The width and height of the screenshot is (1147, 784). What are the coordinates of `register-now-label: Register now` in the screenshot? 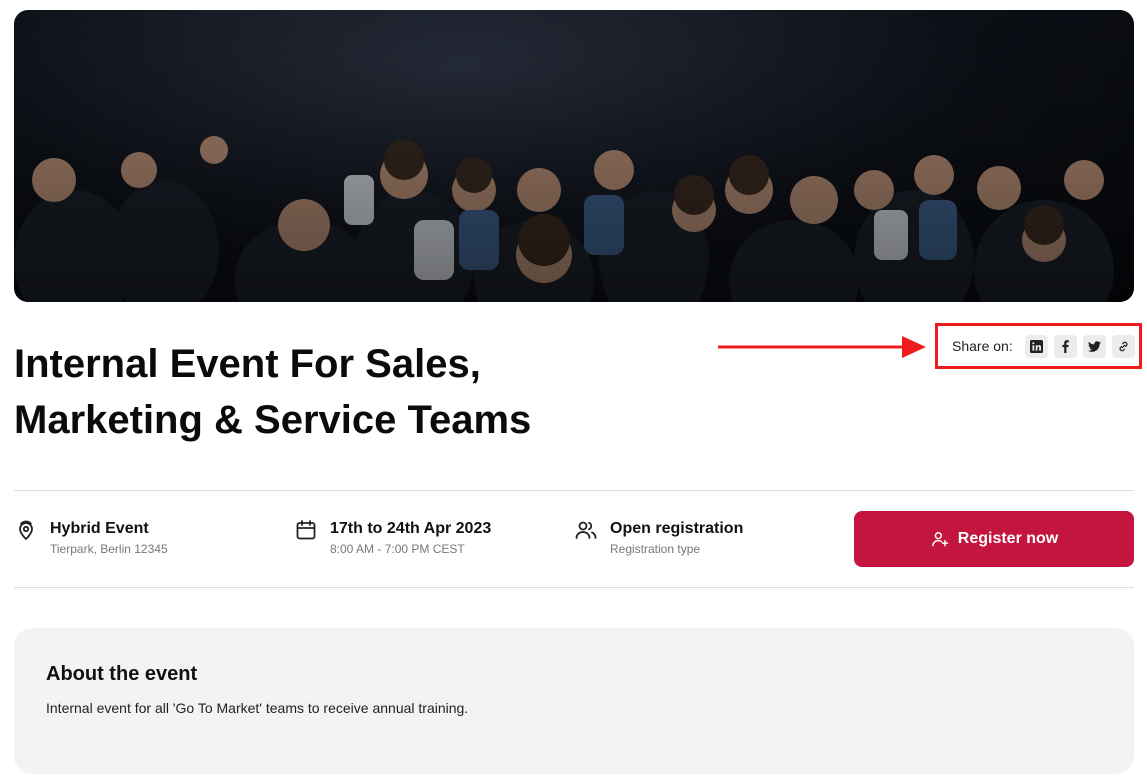 It's located at (1008, 538).